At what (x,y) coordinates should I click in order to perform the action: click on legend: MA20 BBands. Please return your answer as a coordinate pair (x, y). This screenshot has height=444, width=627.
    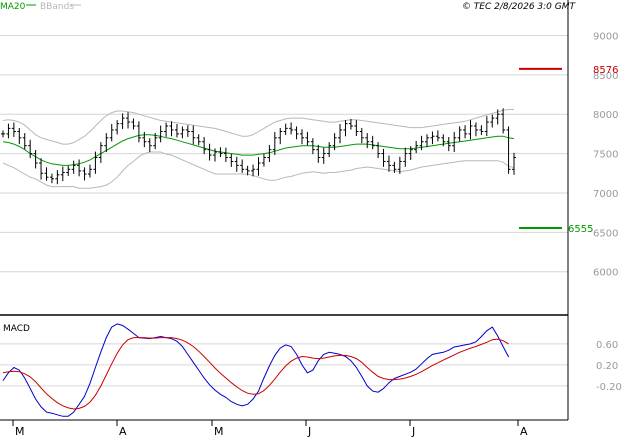
    Looking at the image, I should click on (40, 7).